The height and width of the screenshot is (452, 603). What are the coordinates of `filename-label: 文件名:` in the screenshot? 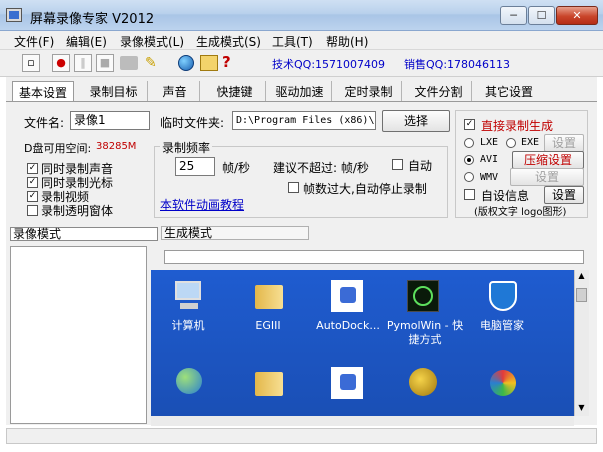 It's located at (44, 123).